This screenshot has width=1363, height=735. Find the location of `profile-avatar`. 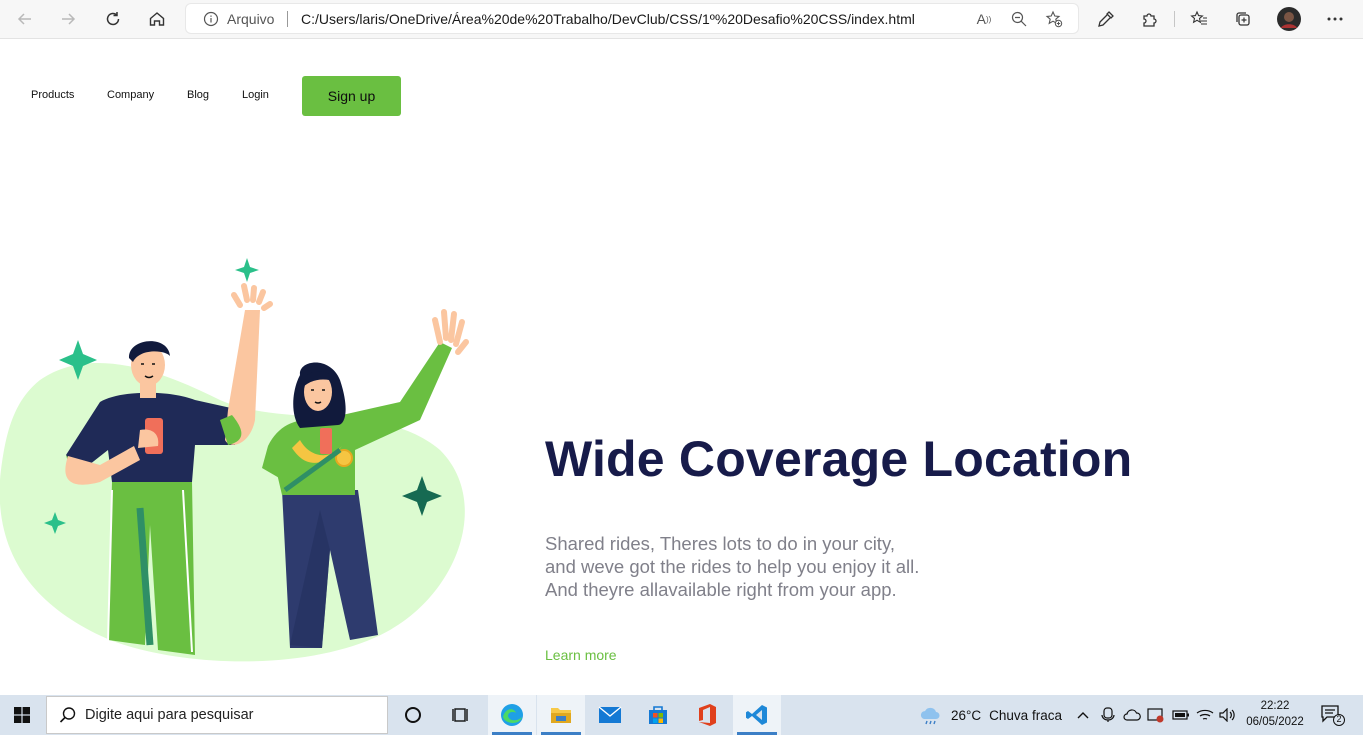

profile-avatar is located at coordinates (1289, 19).